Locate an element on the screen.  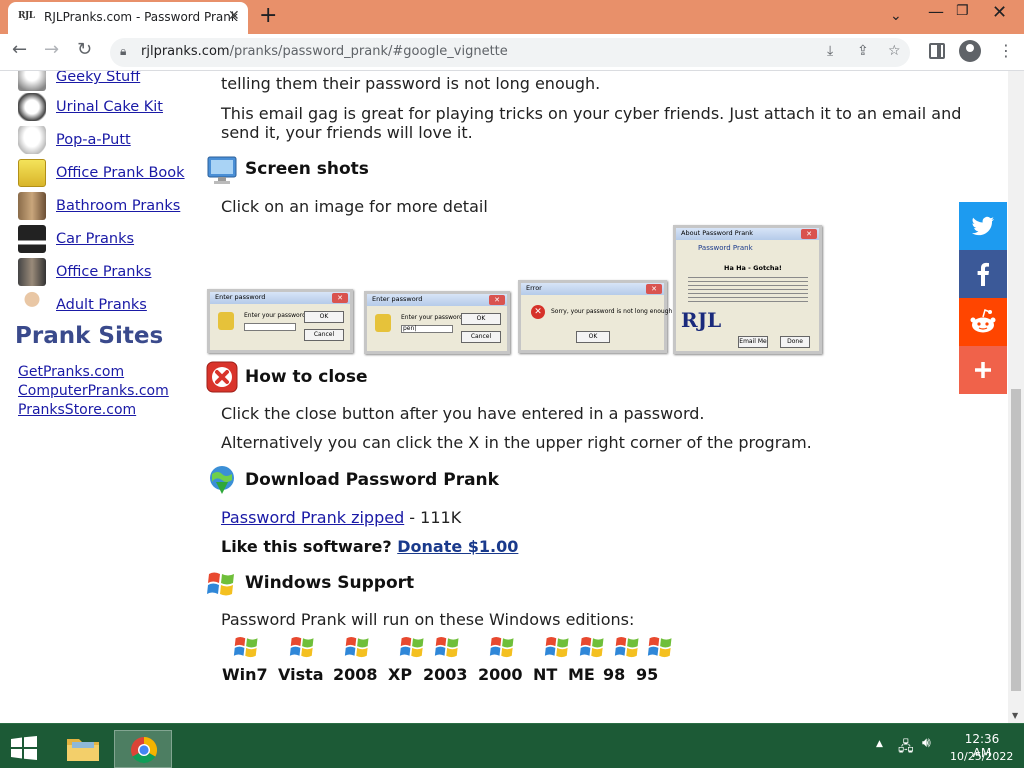
bathroom-pranks-thumbnail is located at coordinates (32, 206).